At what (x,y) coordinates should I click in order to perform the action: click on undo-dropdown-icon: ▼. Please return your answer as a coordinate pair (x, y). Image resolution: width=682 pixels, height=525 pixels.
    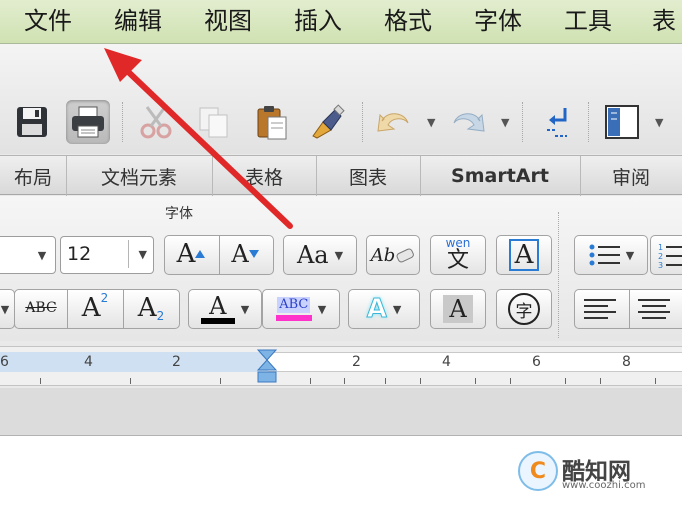
    Looking at the image, I should click on (431, 122).